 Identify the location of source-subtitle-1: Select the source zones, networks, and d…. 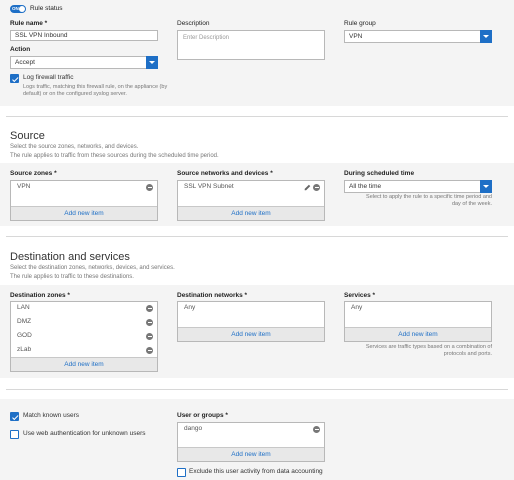
(74, 147).